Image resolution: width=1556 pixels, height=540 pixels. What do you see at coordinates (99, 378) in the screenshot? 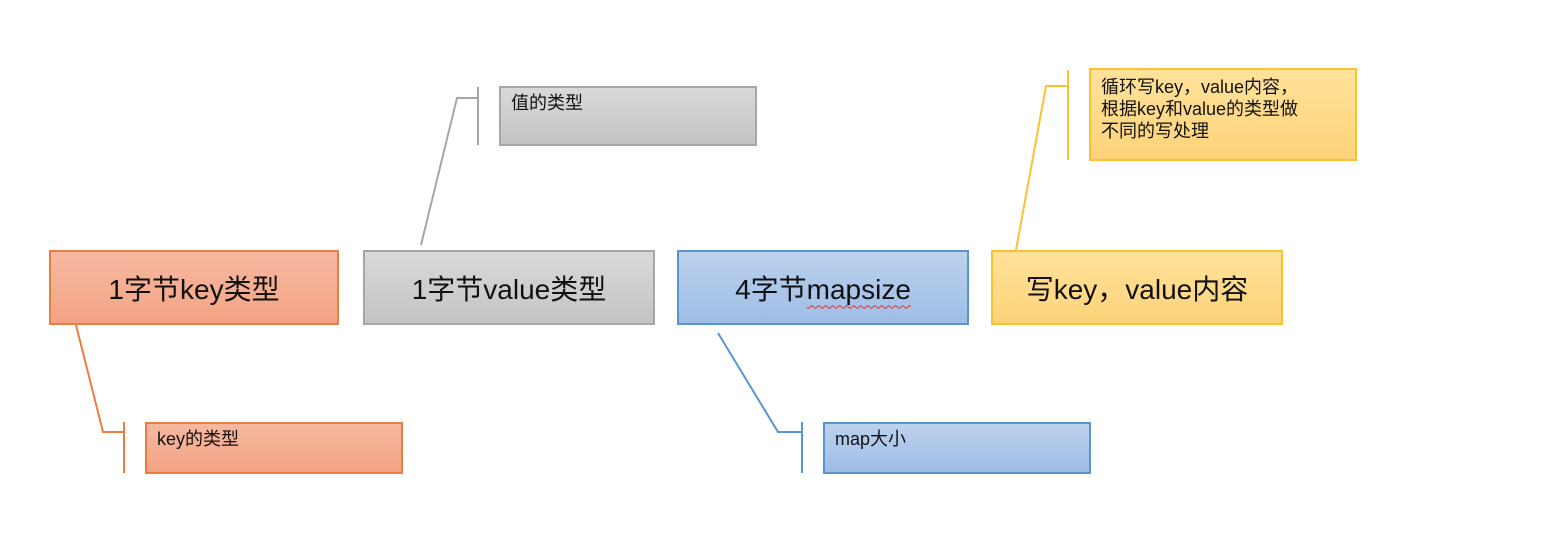
I see `key-type-connector` at bounding box center [99, 378].